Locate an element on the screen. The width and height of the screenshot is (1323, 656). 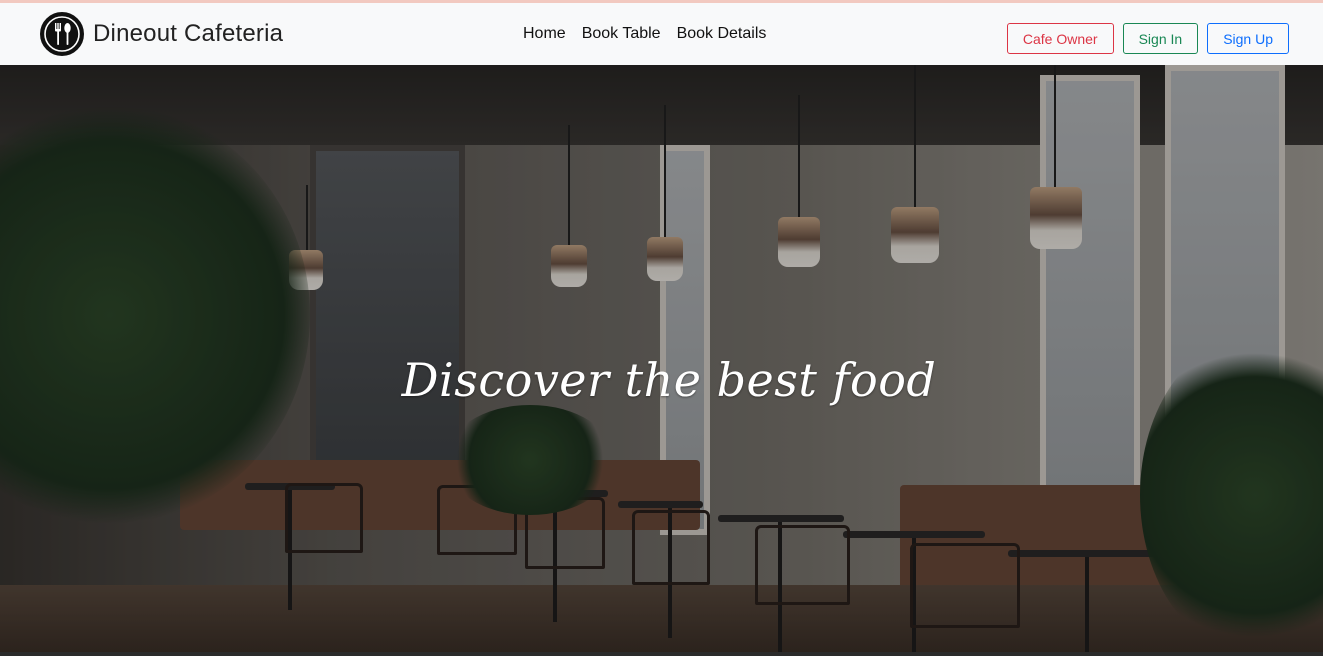
sign-in-button: Sign In is located at coordinates (1160, 38).